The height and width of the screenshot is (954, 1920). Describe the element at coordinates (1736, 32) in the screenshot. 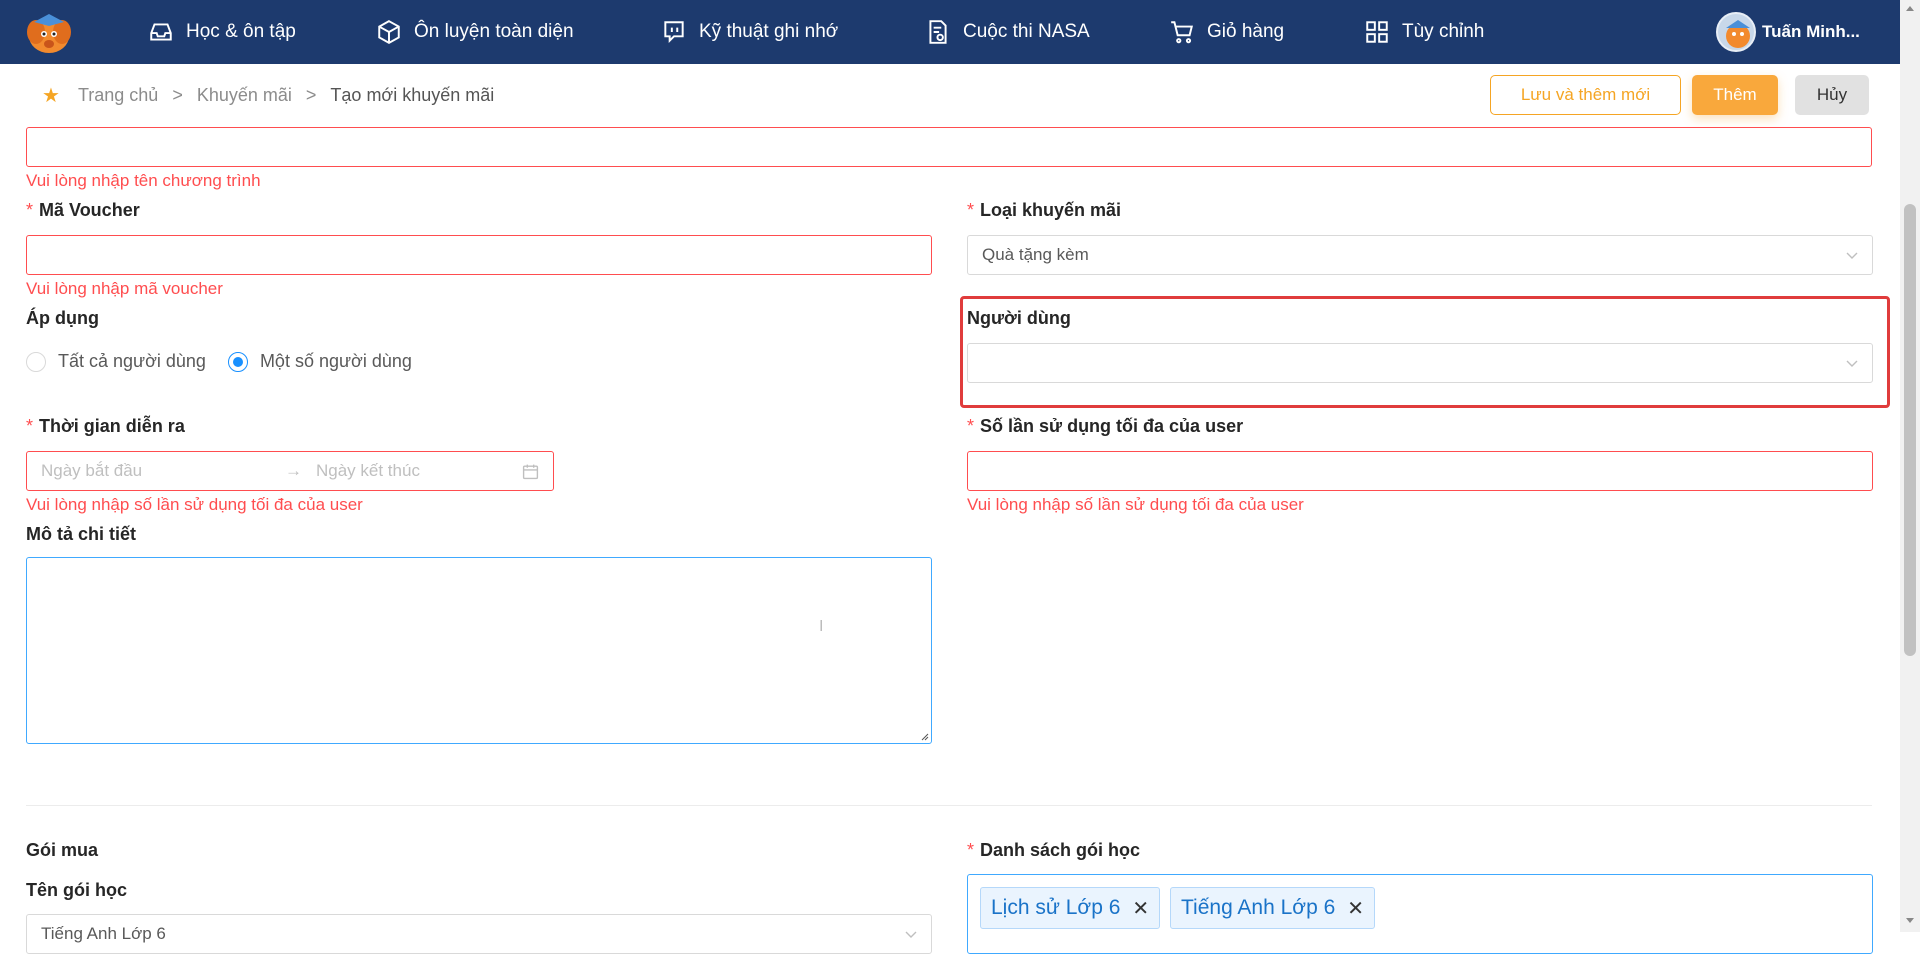

I see `avatar` at that location.